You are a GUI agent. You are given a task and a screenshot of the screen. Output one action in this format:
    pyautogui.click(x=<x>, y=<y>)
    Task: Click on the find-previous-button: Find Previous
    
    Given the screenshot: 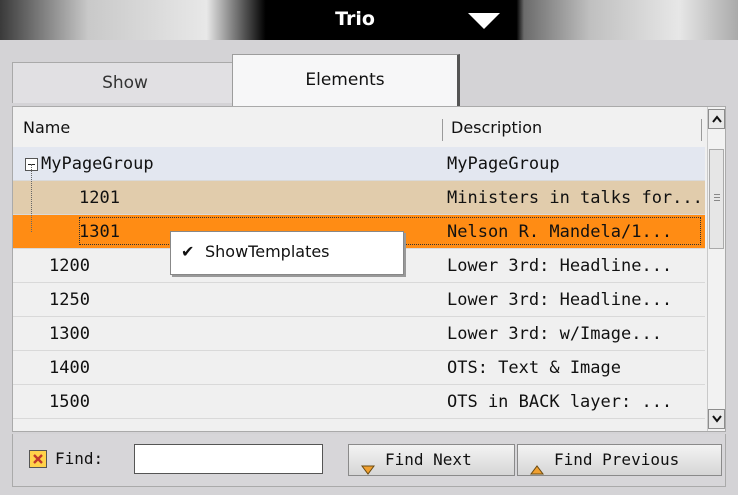 What is the action you would take?
    pyautogui.click(x=619, y=460)
    